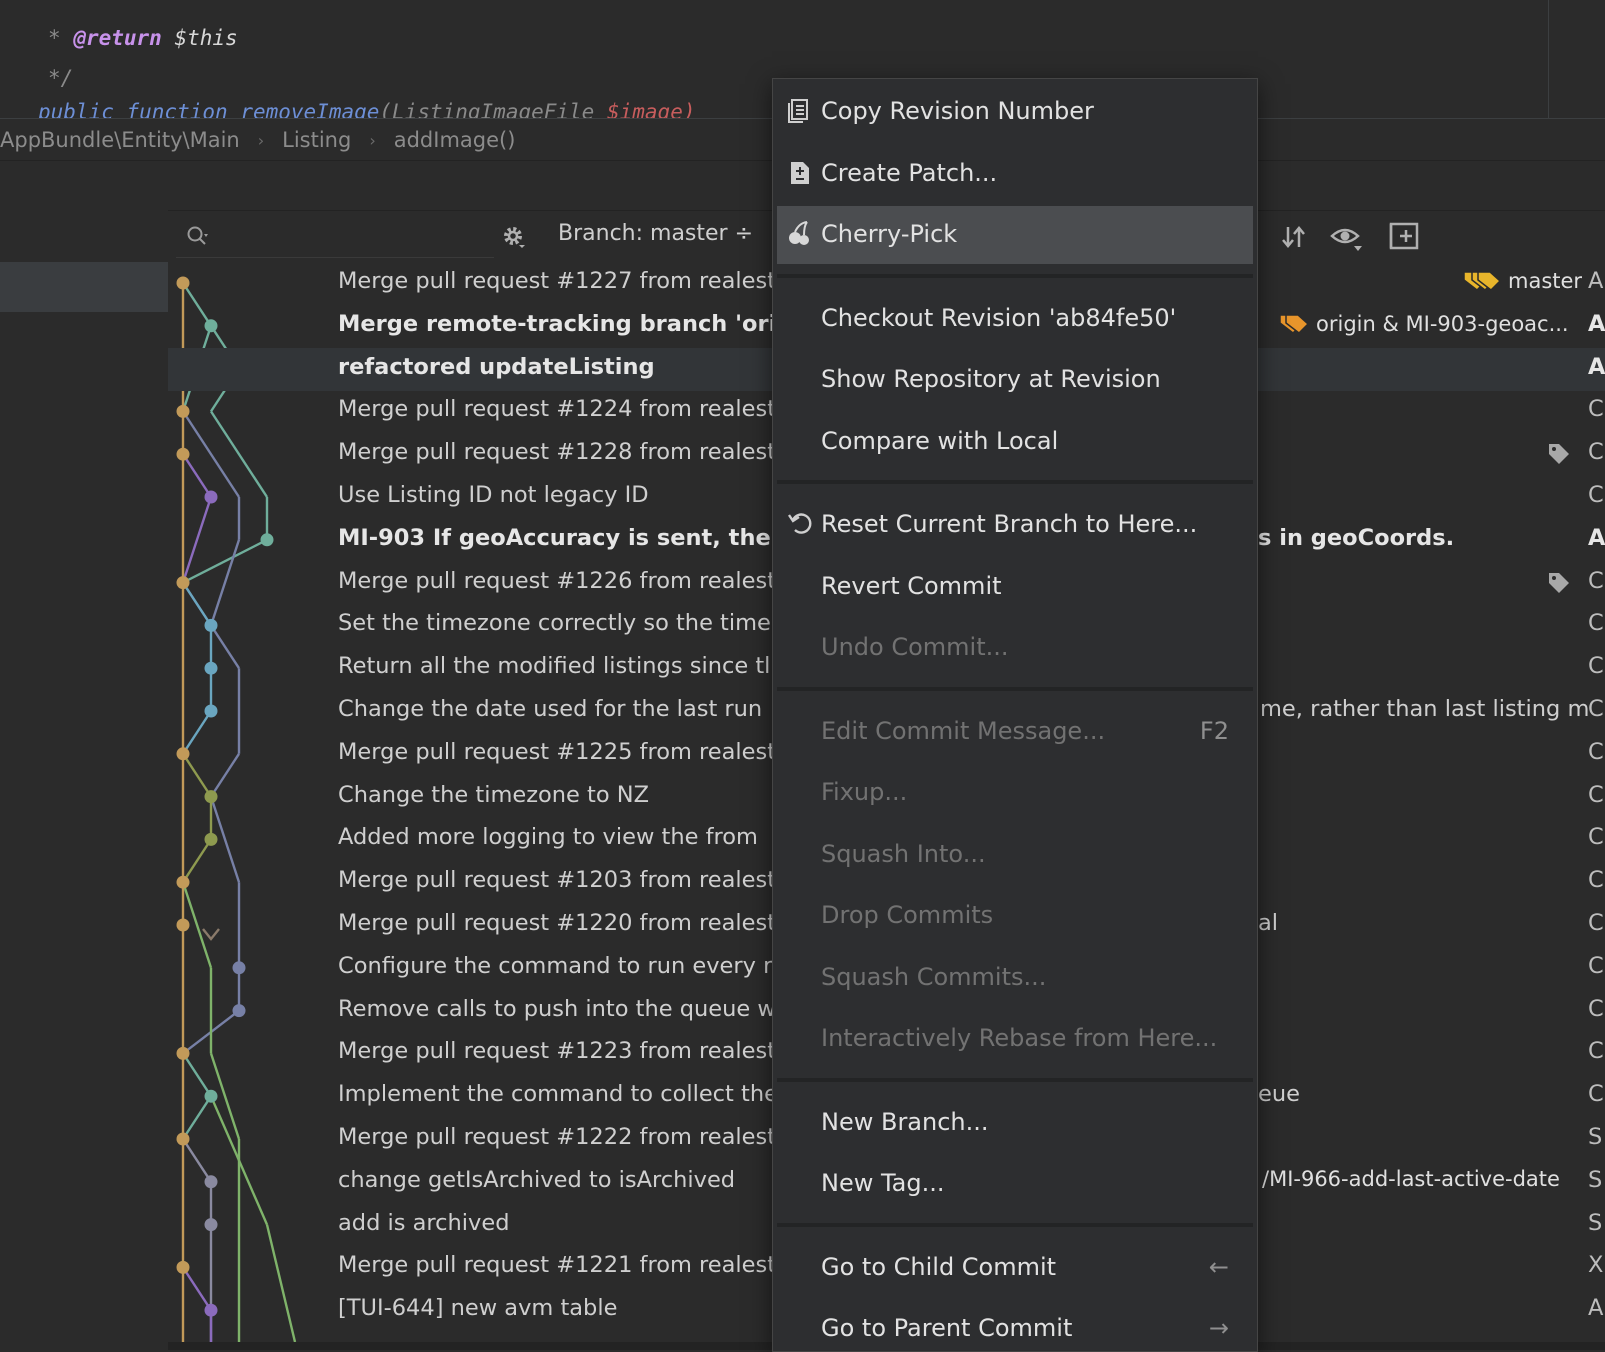  Describe the element at coordinates (1347, 238) in the screenshot. I see `eye-icon` at that location.